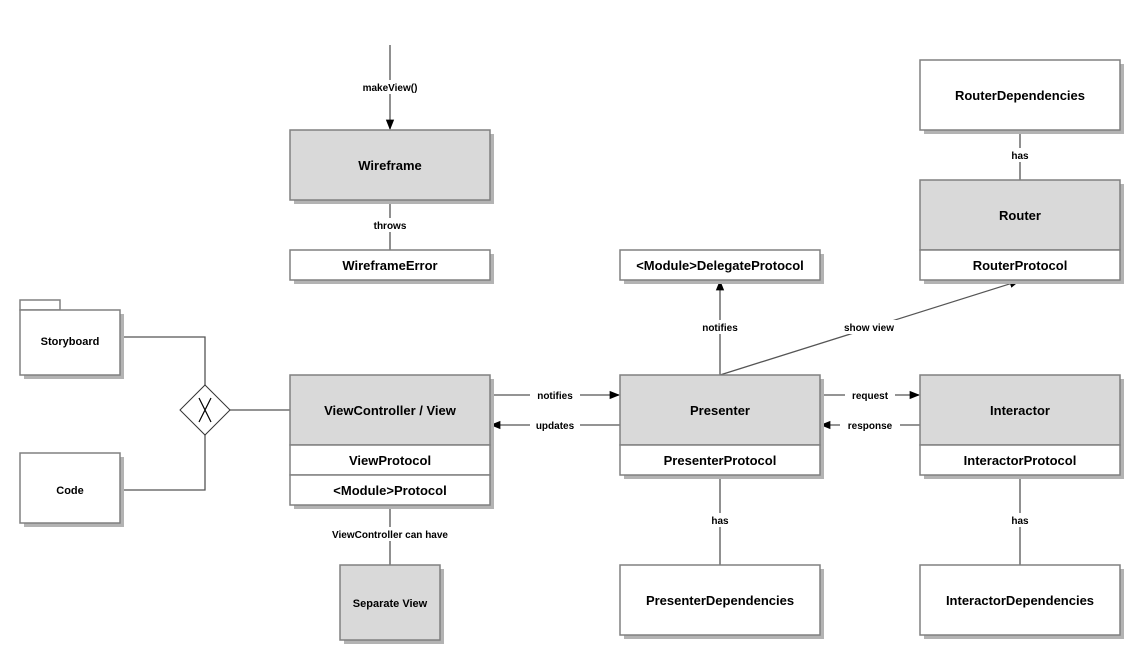 This screenshot has width=1140, height=665. I want to click on view-notifies-label: notifies, so click(555, 396).